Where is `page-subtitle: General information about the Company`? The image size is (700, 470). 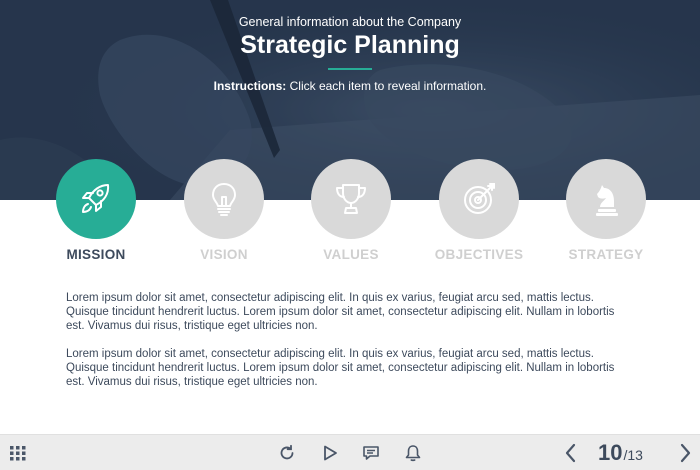 page-subtitle: General information about the Company is located at coordinates (350, 22).